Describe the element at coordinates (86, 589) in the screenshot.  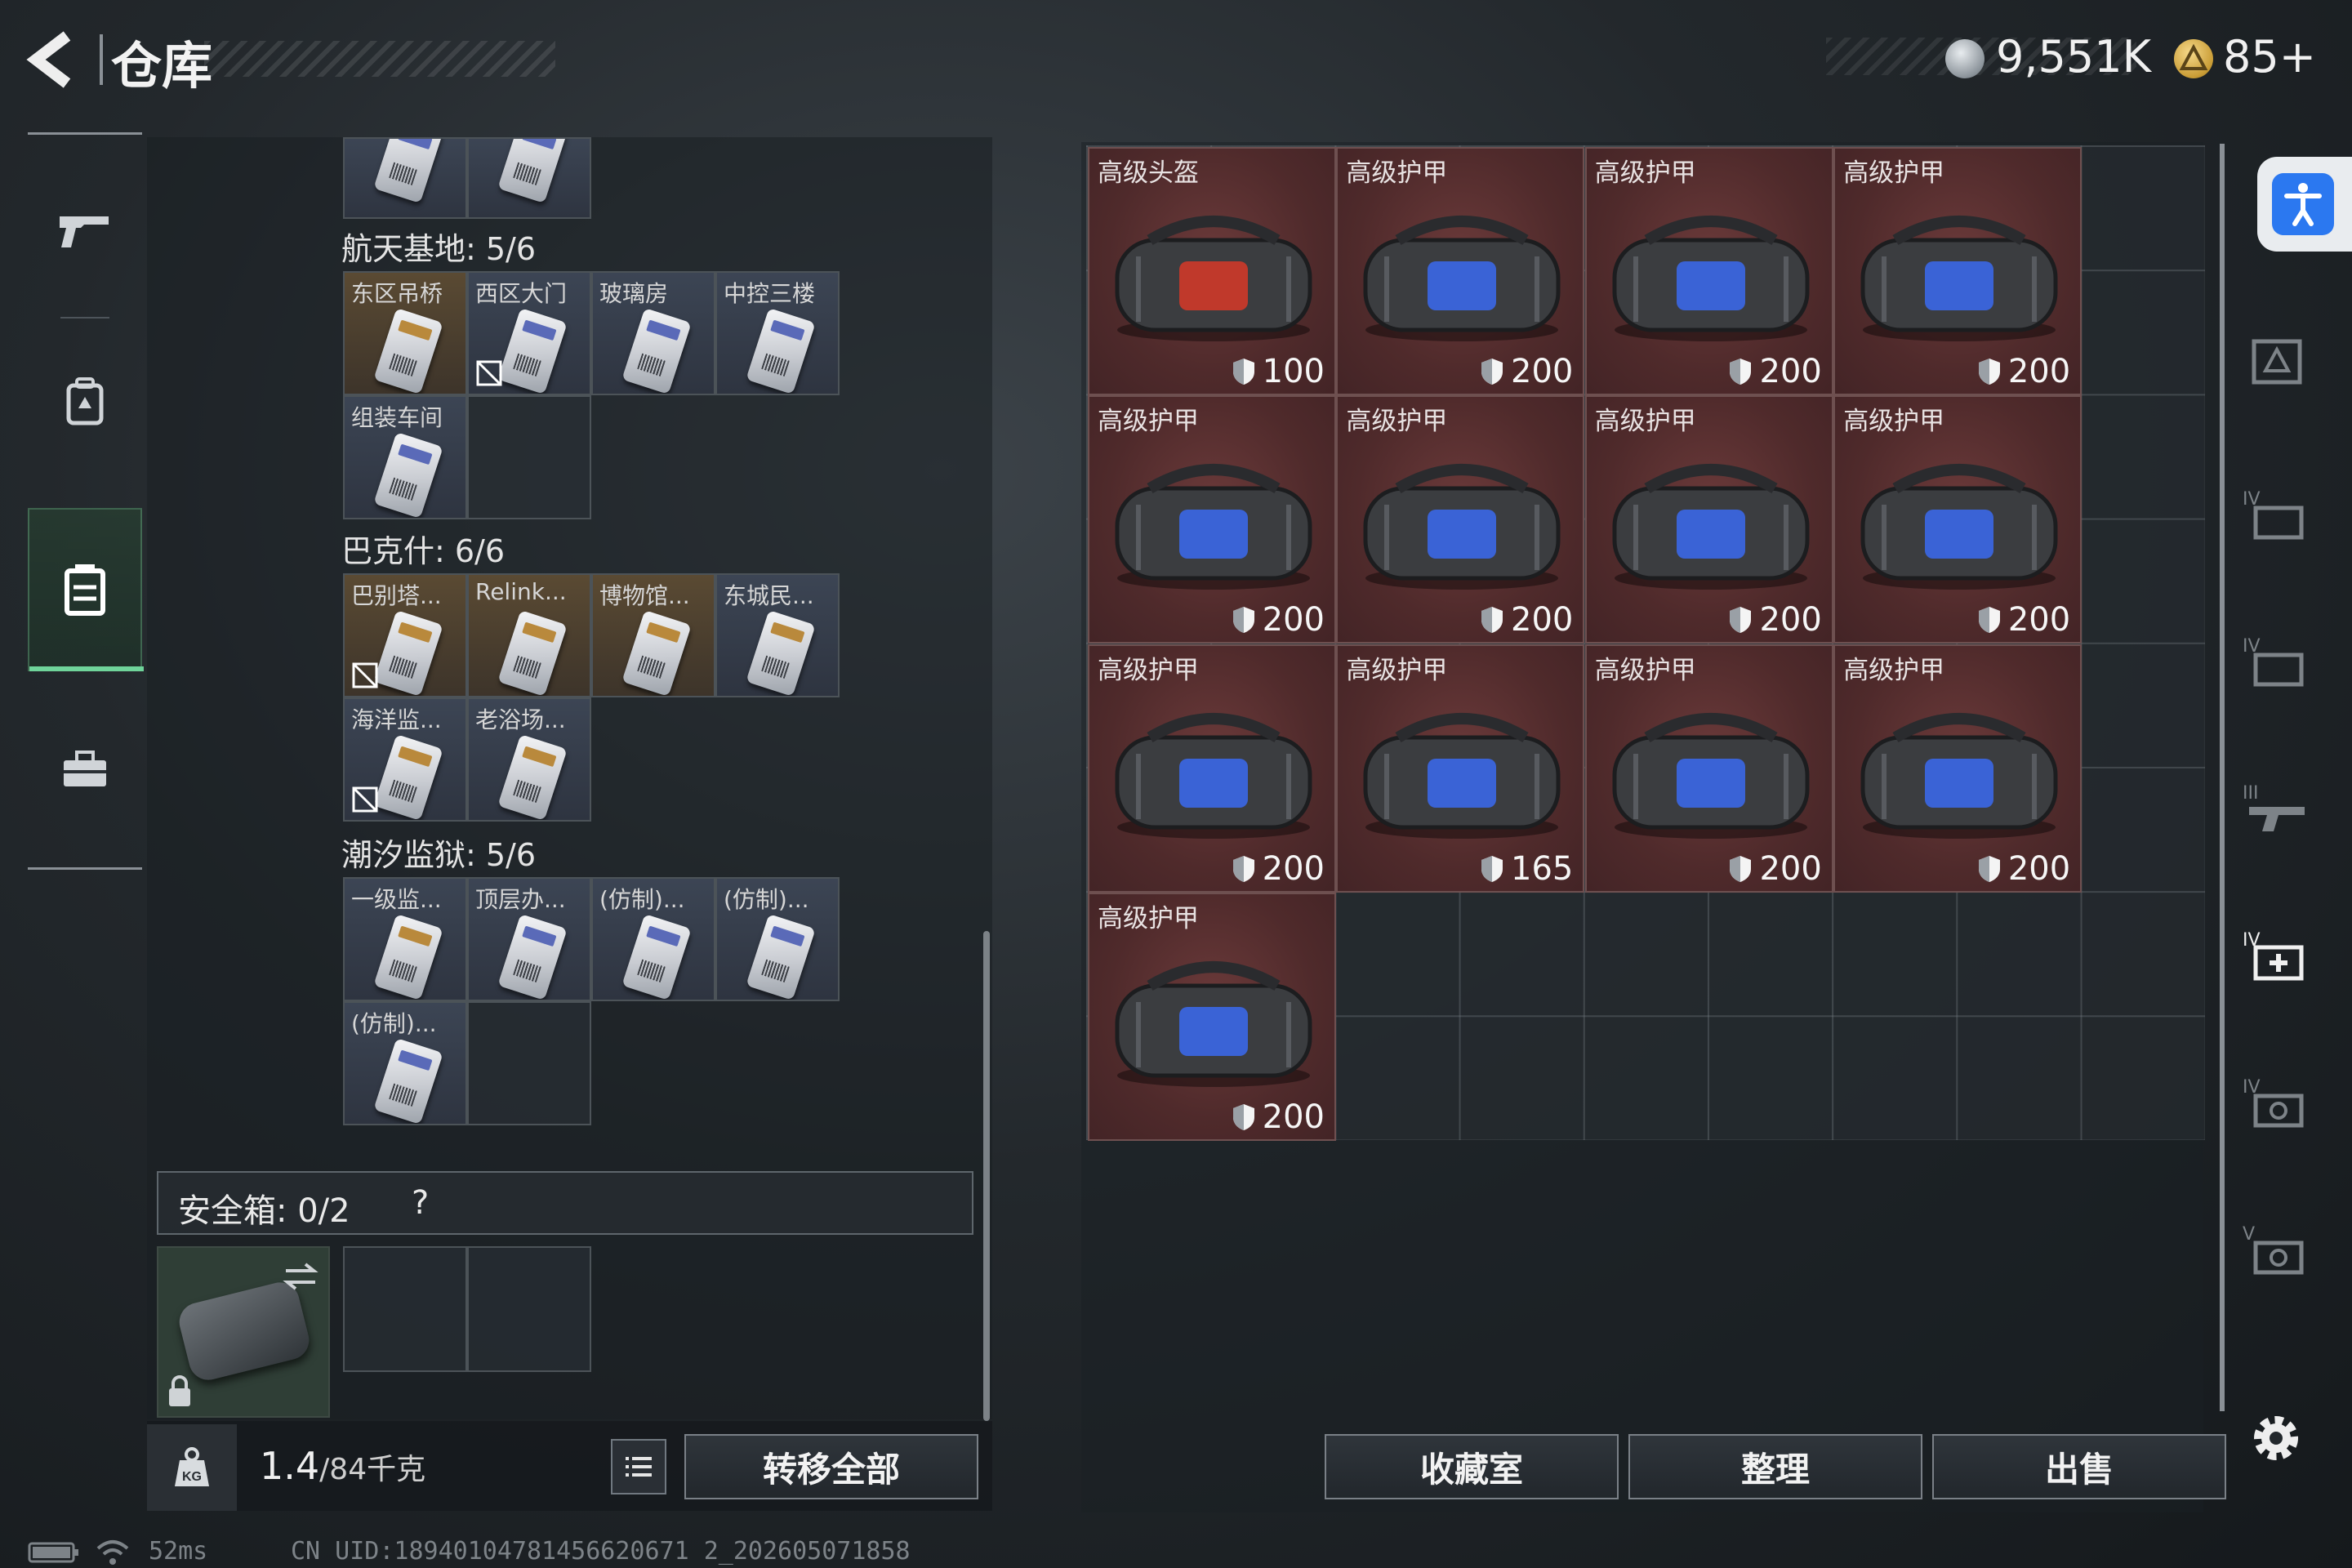
I see `nav-item-storage` at that location.